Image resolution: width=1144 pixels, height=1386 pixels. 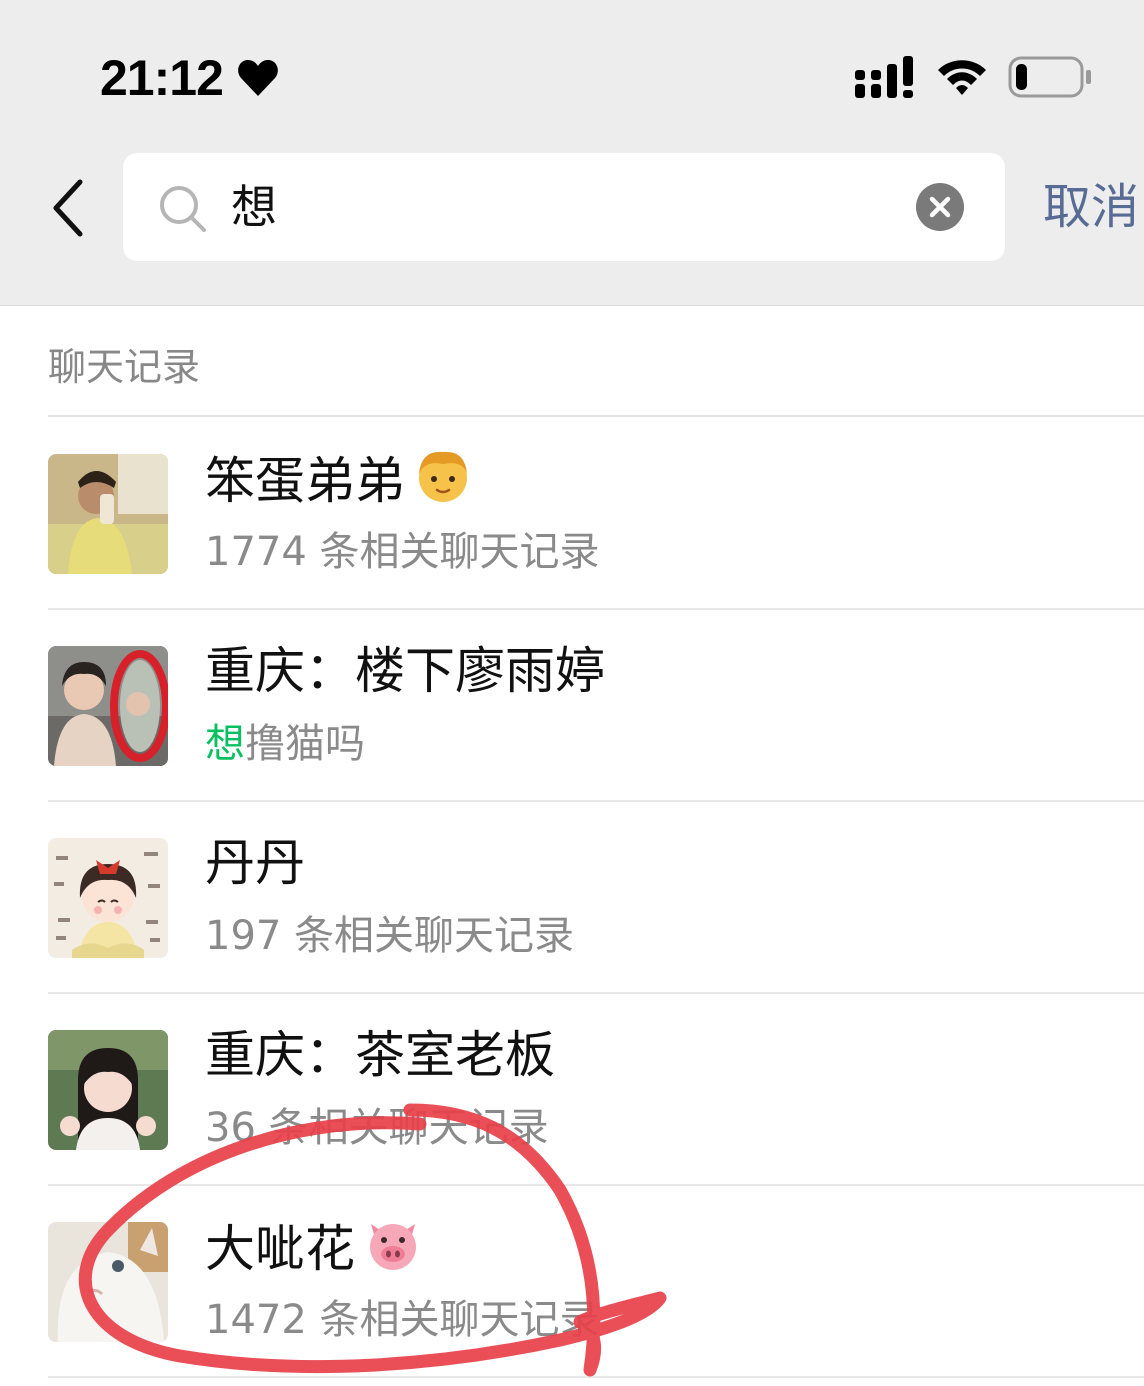 What do you see at coordinates (68, 208) in the screenshot?
I see `back-button` at bounding box center [68, 208].